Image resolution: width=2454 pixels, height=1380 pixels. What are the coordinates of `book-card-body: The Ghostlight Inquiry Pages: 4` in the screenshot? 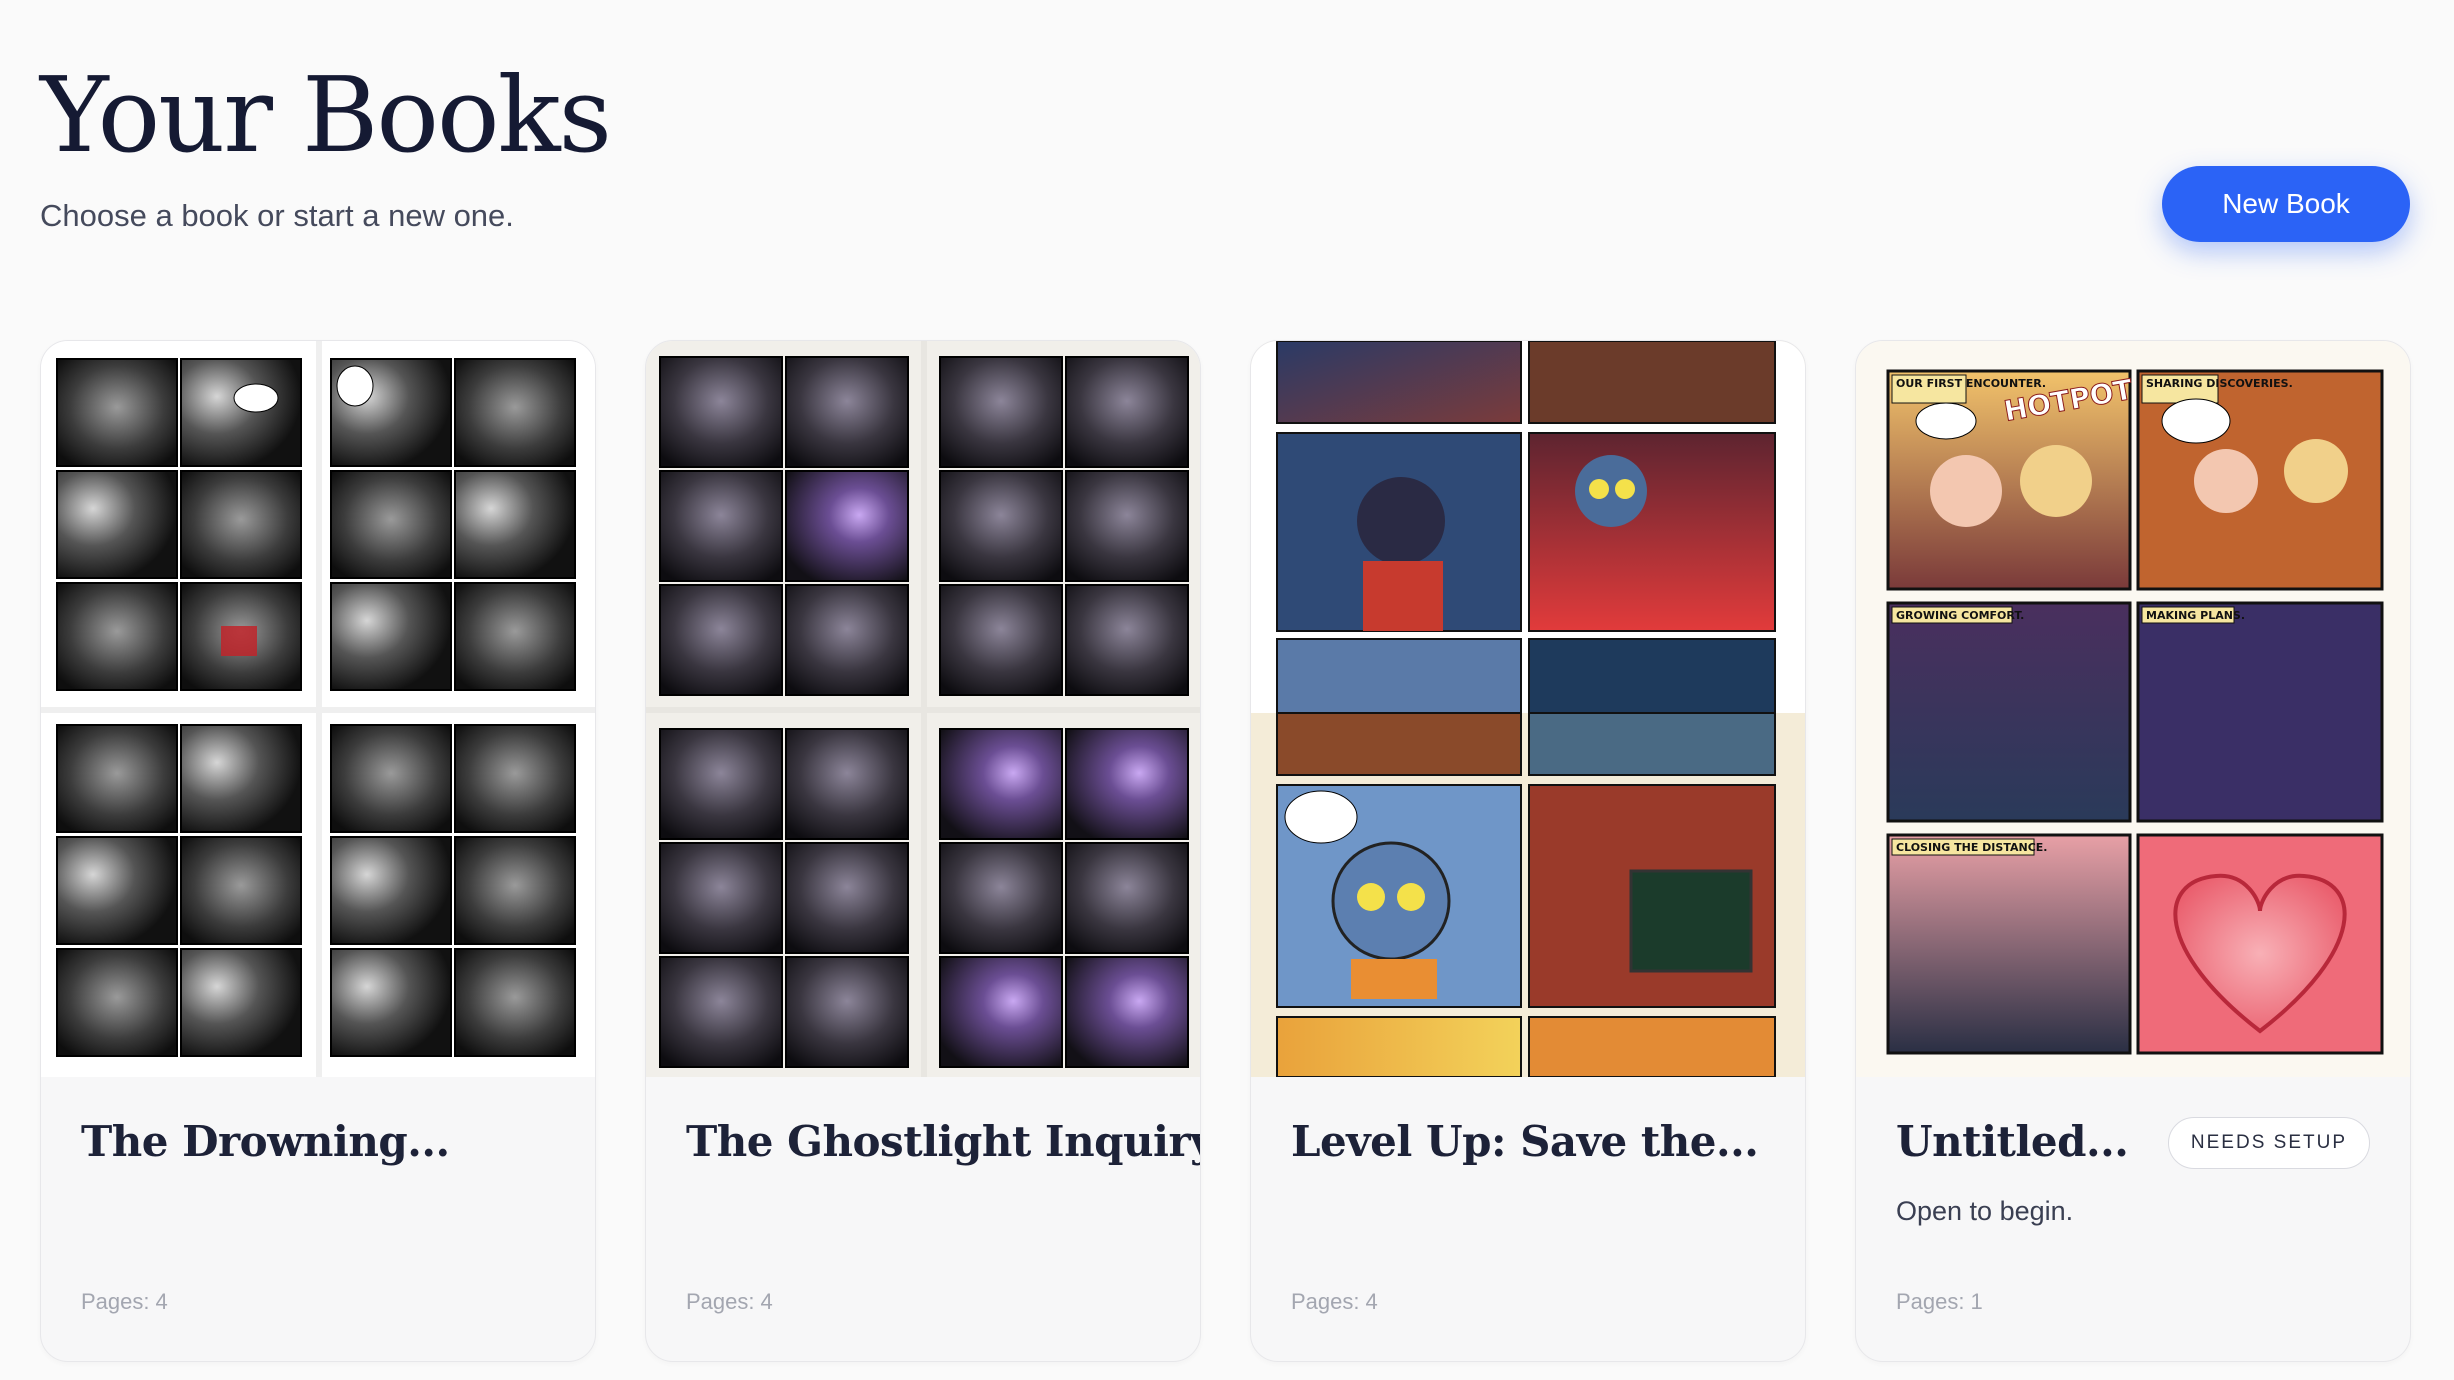 It's located at (923, 1219).